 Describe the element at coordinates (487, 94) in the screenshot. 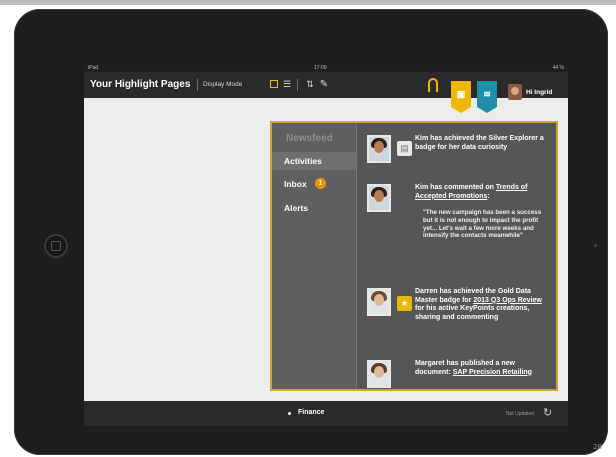

I see `newsfeed-icon: ≋` at that location.